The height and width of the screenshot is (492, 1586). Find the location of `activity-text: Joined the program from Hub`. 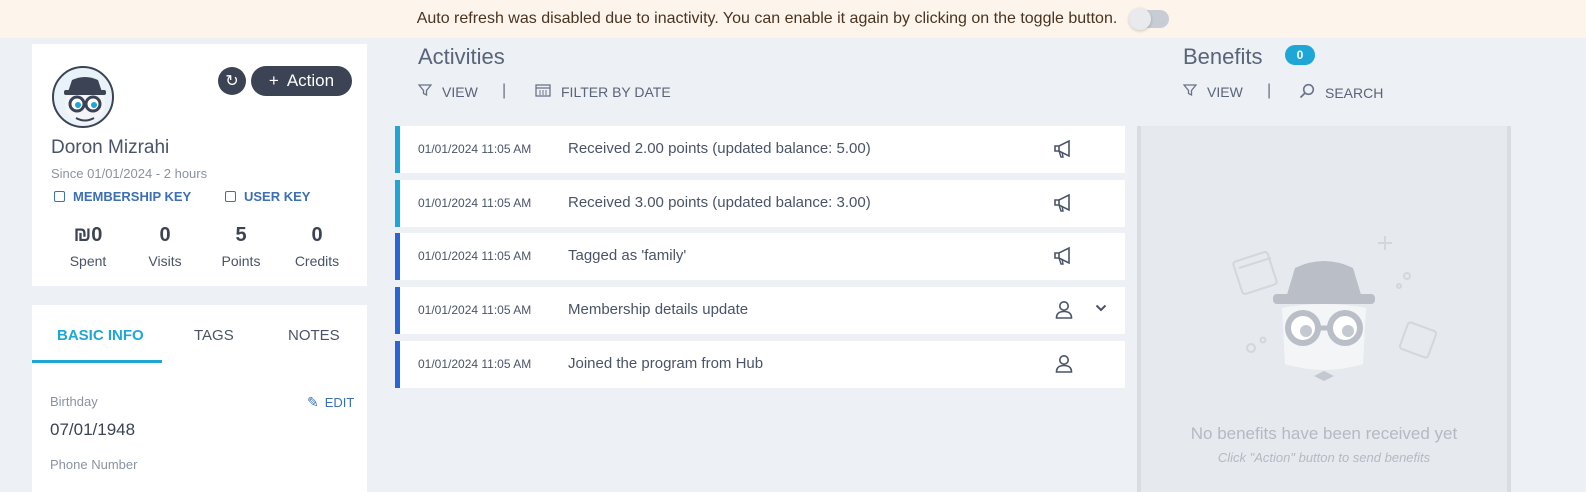

activity-text: Joined the program from Hub is located at coordinates (666, 363).